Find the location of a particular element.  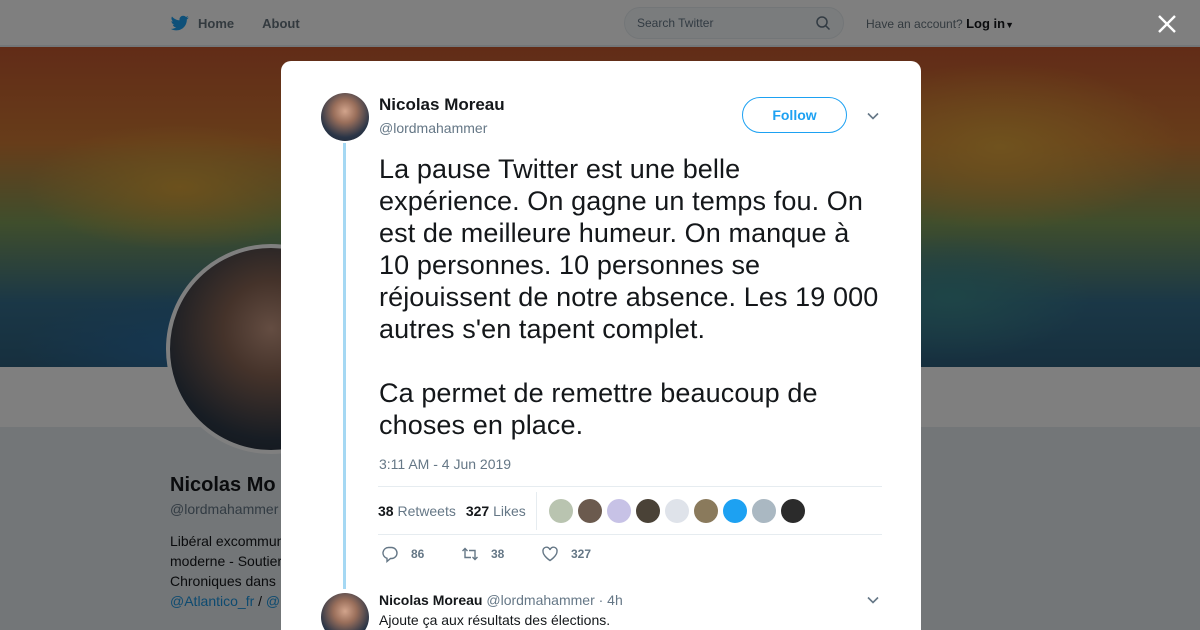

likes-count: 327 is located at coordinates (477, 510).